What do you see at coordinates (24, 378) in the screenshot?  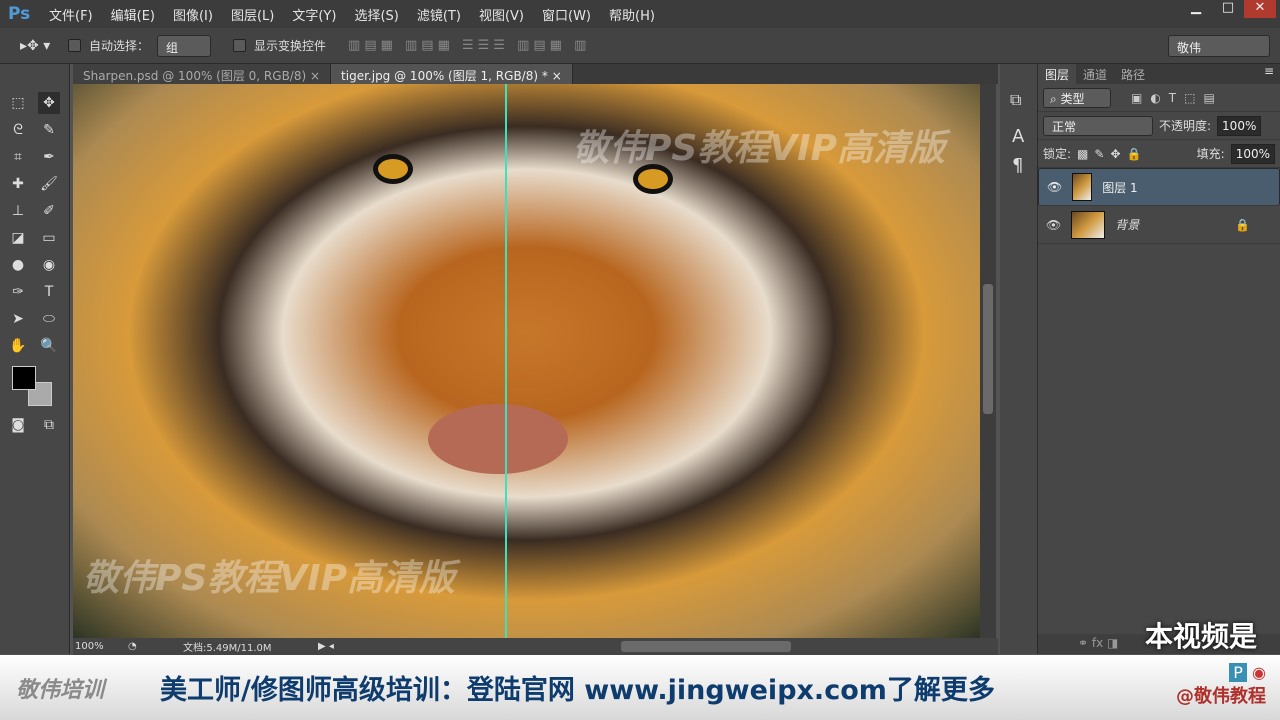 I see `foreground-color-swatch` at bounding box center [24, 378].